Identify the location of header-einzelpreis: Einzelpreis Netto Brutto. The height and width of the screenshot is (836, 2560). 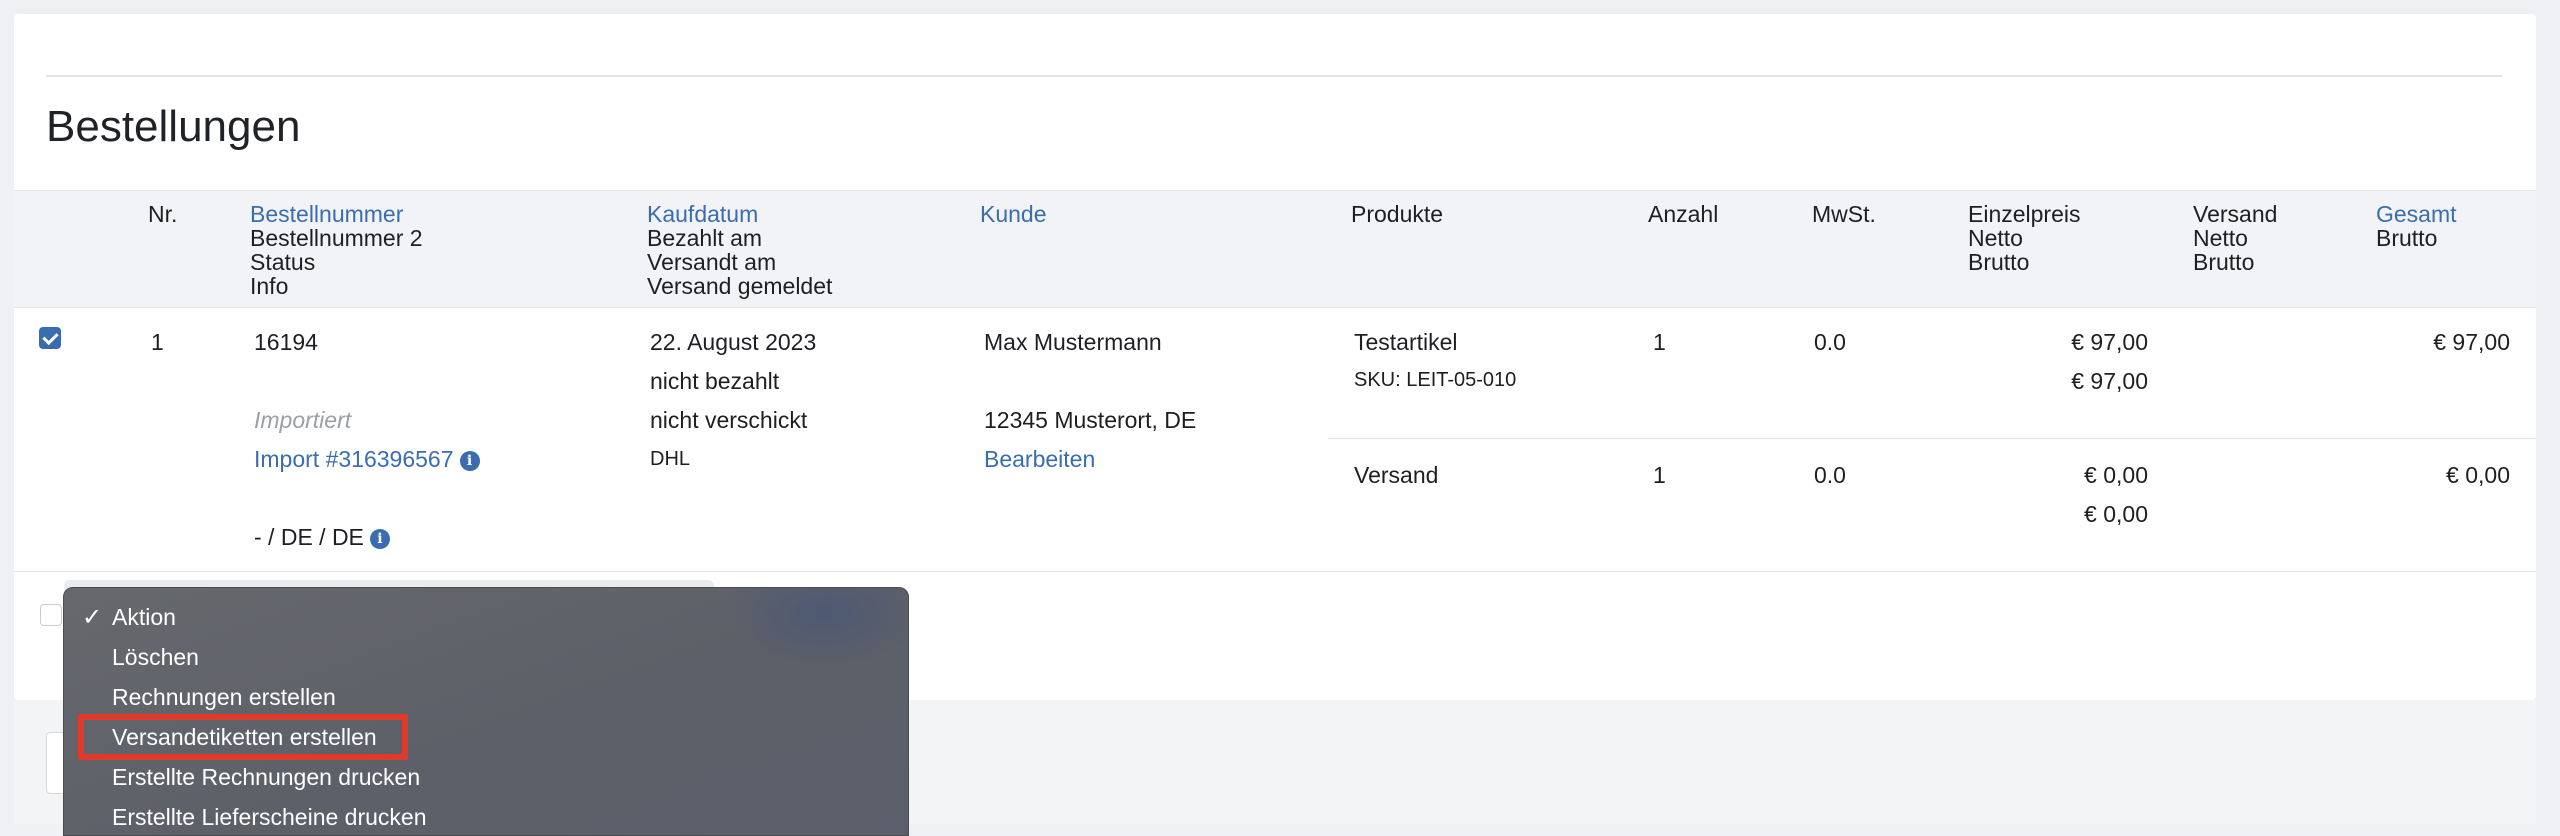
(2024, 238).